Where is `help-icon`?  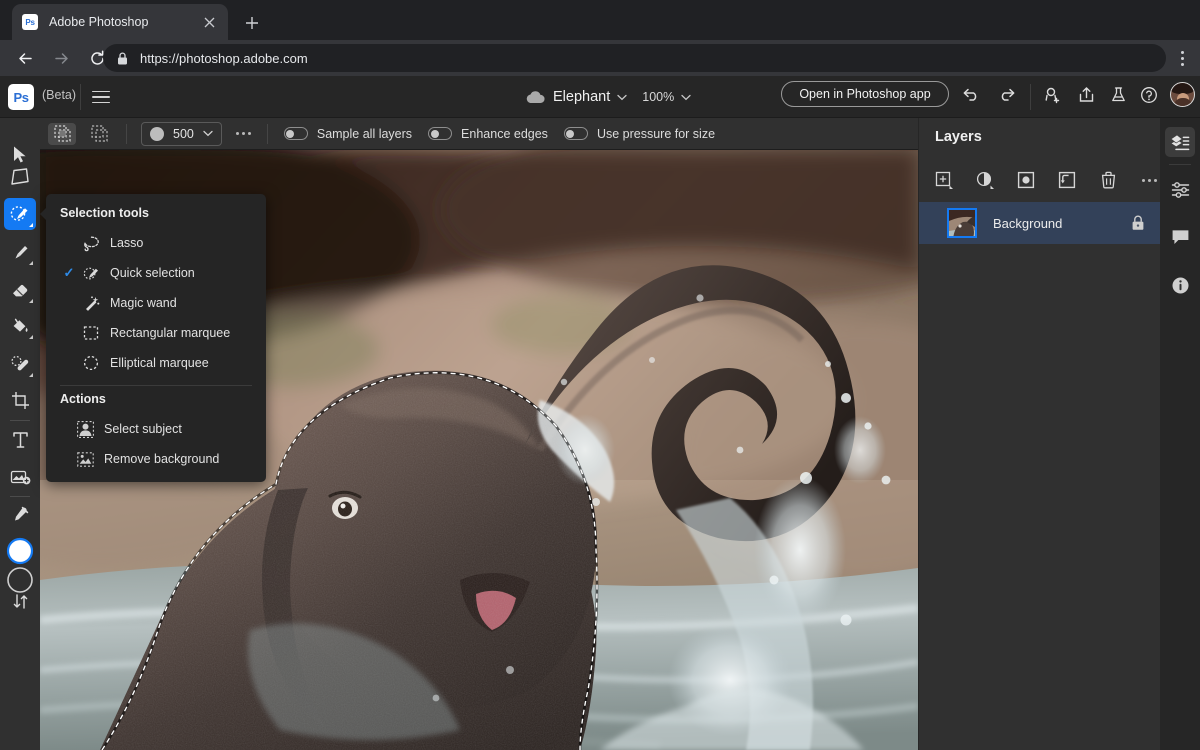 help-icon is located at coordinates (1148, 94).